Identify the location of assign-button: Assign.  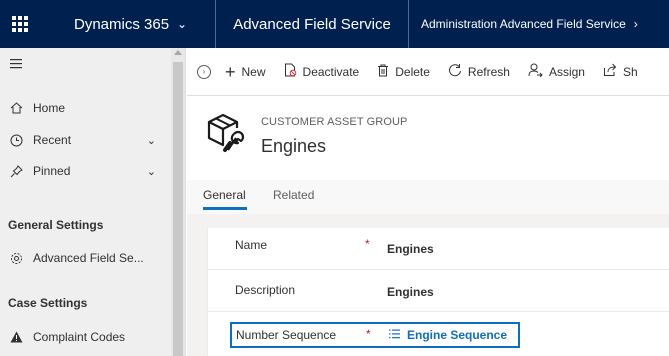
(556, 71).